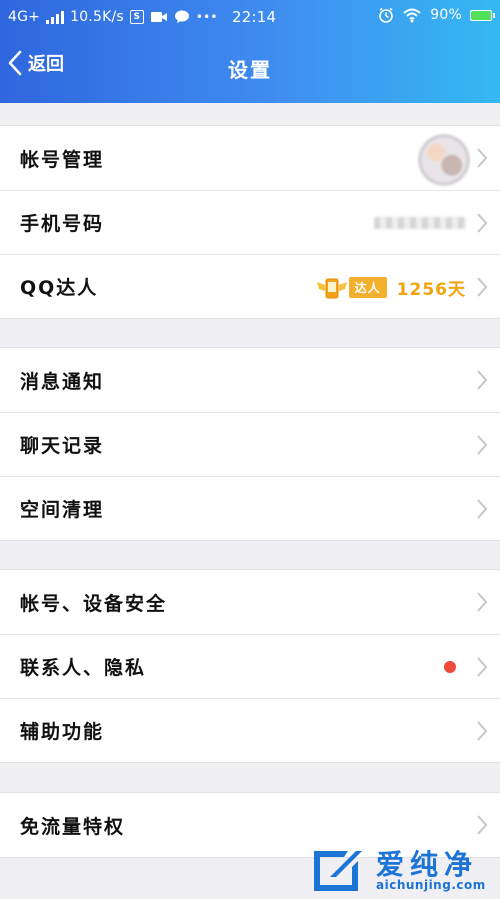 Image resolution: width=500 pixels, height=899 pixels. Describe the element at coordinates (250, 158) in the screenshot. I see `settings-item-account-management: 帐号管理` at that location.